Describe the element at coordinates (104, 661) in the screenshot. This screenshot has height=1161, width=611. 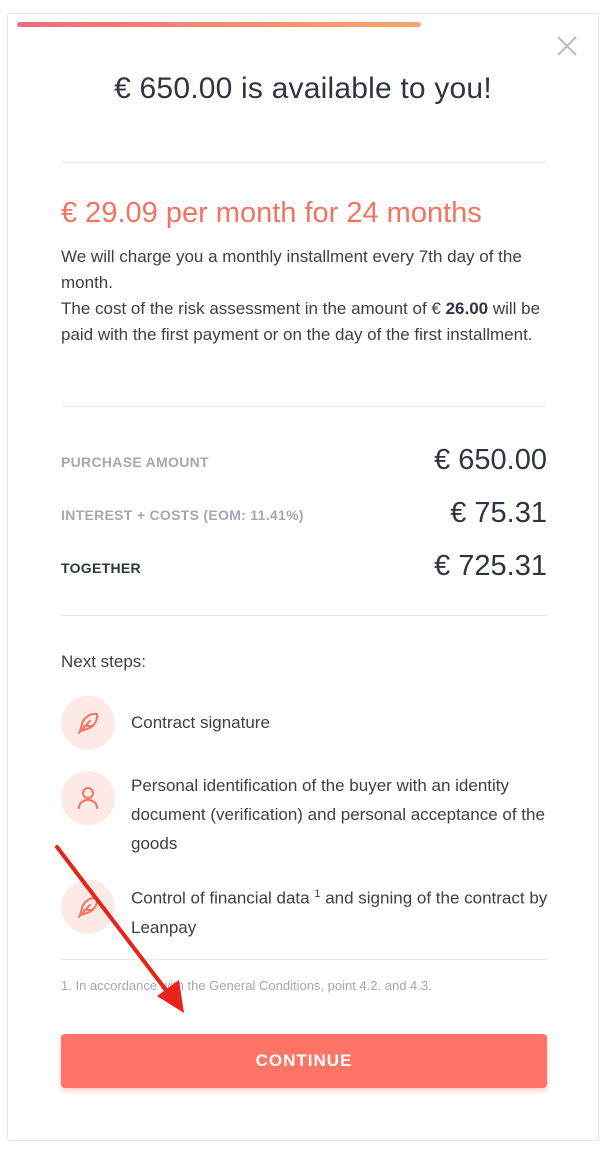
I see `next-steps-label: Next steps:` at that location.